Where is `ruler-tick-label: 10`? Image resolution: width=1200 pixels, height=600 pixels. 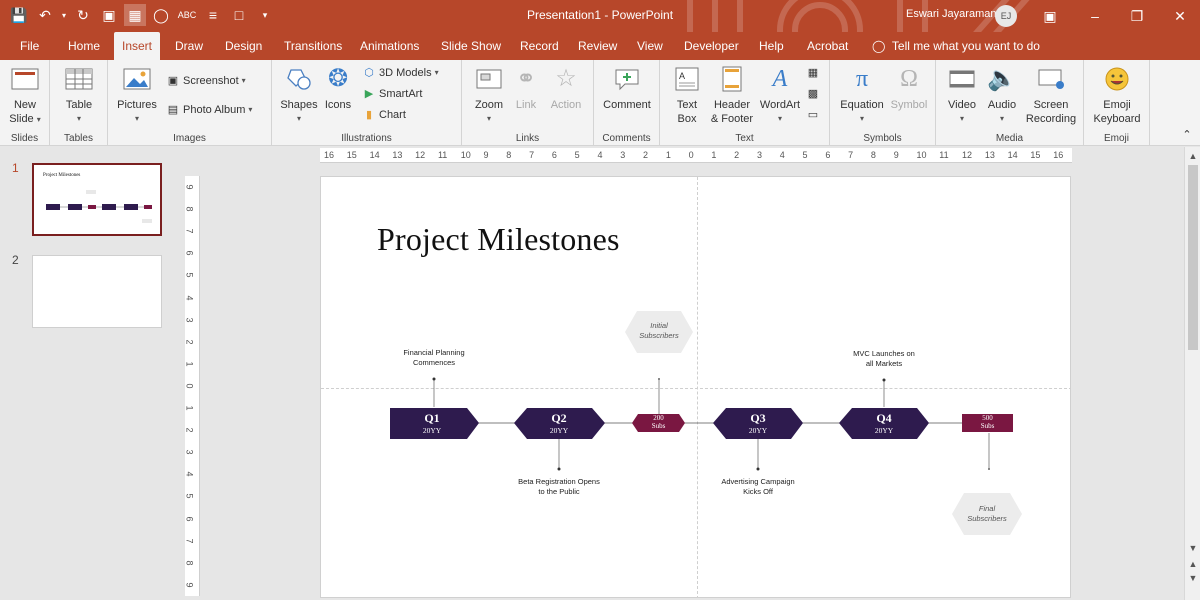
ruler-tick-label: 10 is located at coordinates (465, 155).